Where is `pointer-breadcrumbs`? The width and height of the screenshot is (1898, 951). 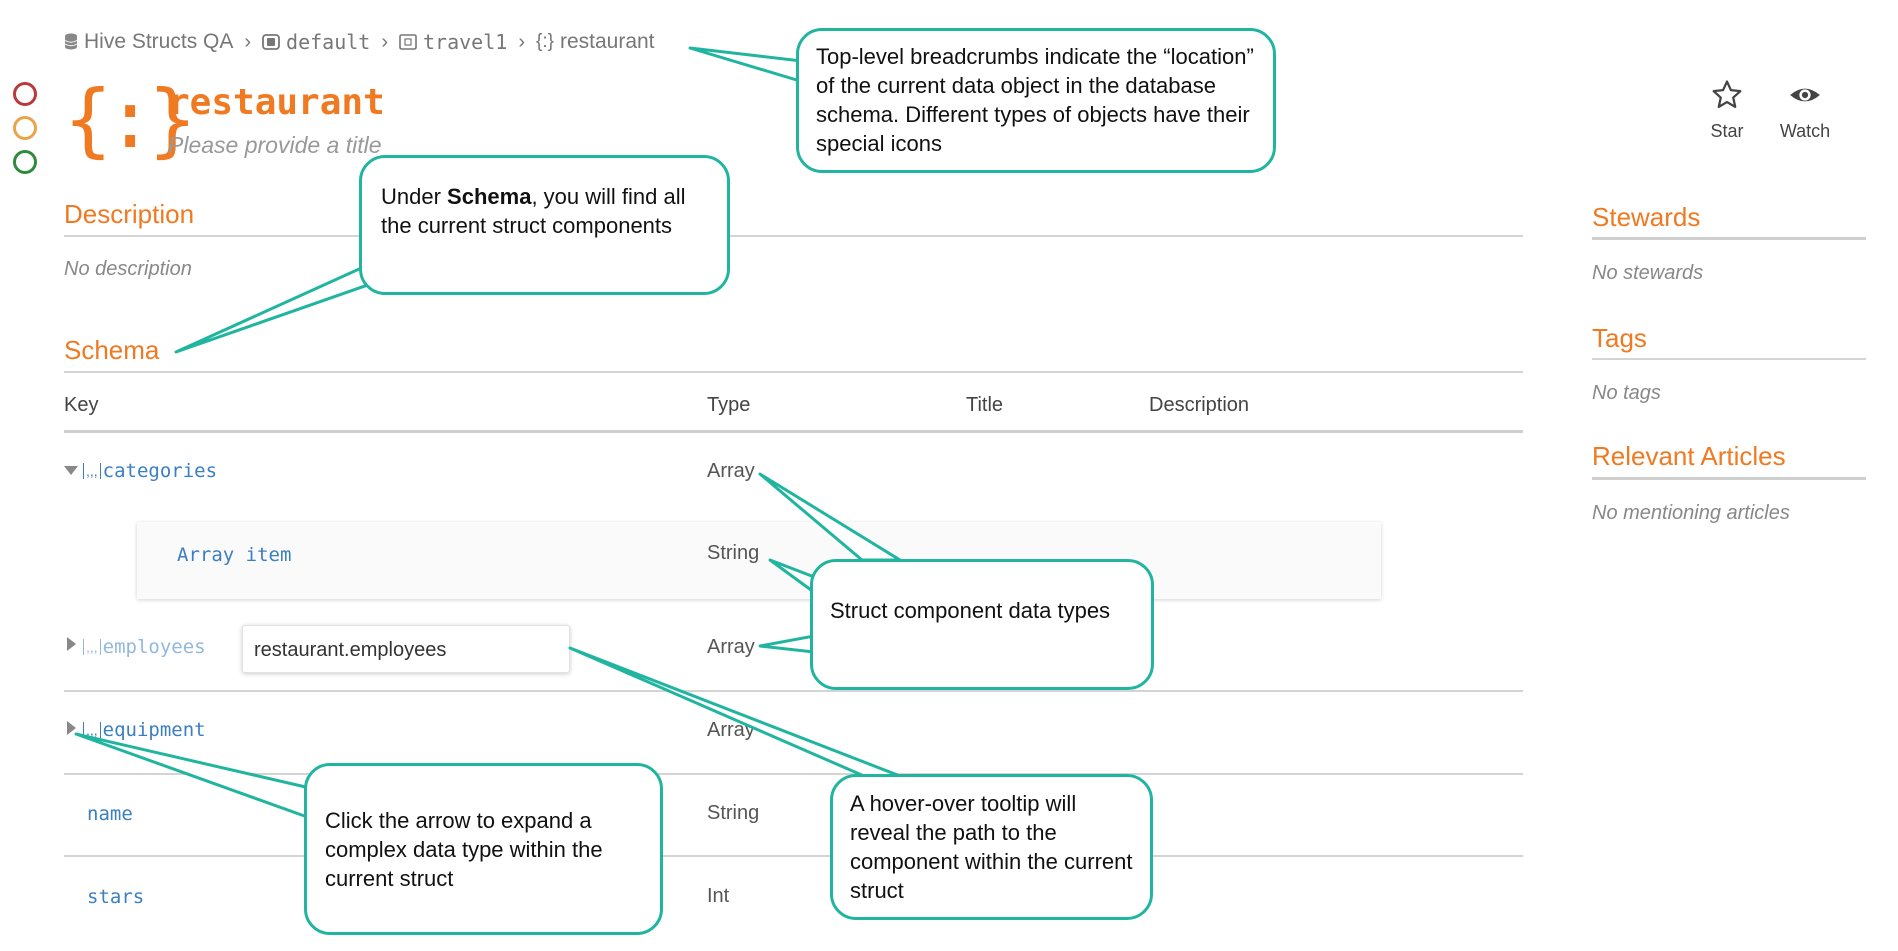
pointer-breadcrumbs is located at coordinates (750, 66).